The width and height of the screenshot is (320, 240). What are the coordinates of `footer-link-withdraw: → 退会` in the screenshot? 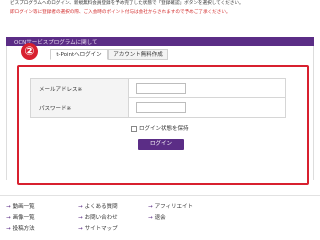 It's located at (157, 218).